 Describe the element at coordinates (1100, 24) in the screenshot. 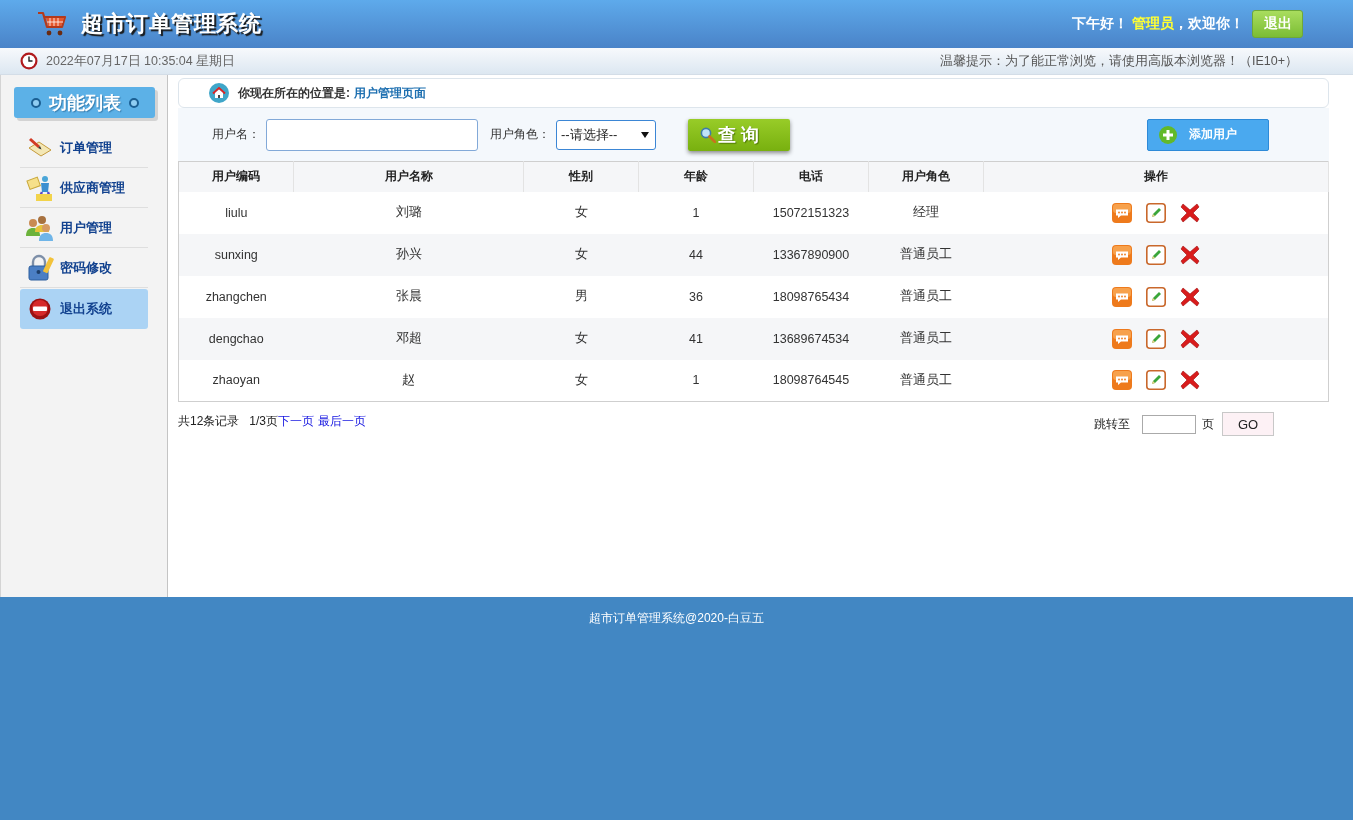

I see `greeting-text: 下午好！` at that location.